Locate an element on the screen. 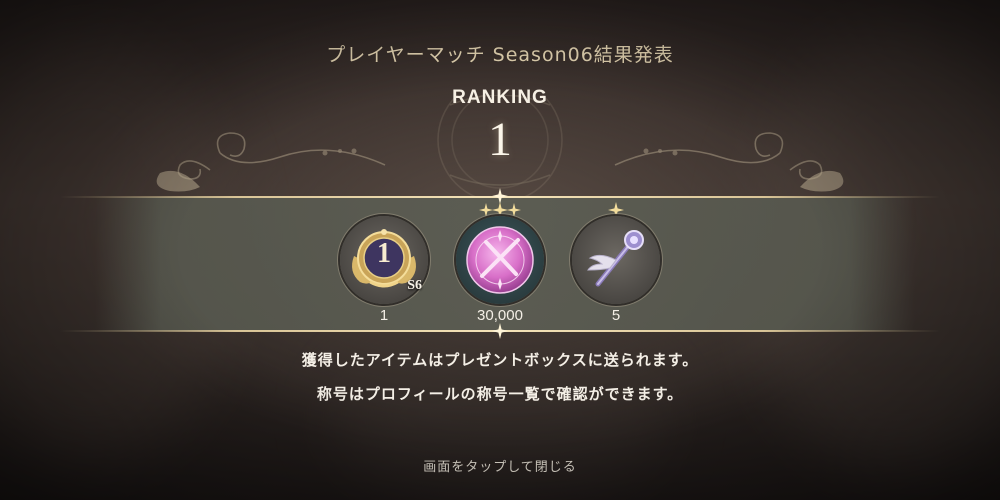 The height and width of the screenshot is (500, 1000). sparkle-icon is located at coordinates (500, 331).